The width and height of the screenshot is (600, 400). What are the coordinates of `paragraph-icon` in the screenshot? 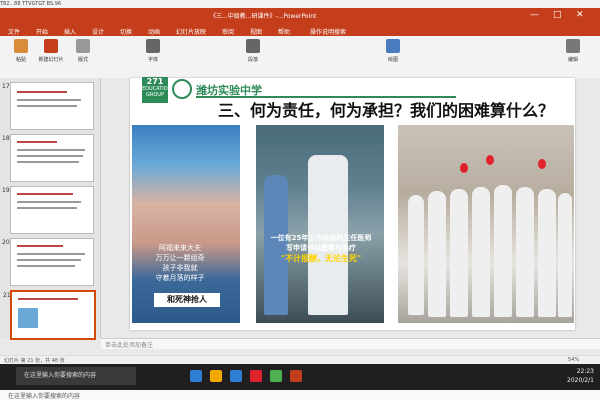 It's located at (253, 46).